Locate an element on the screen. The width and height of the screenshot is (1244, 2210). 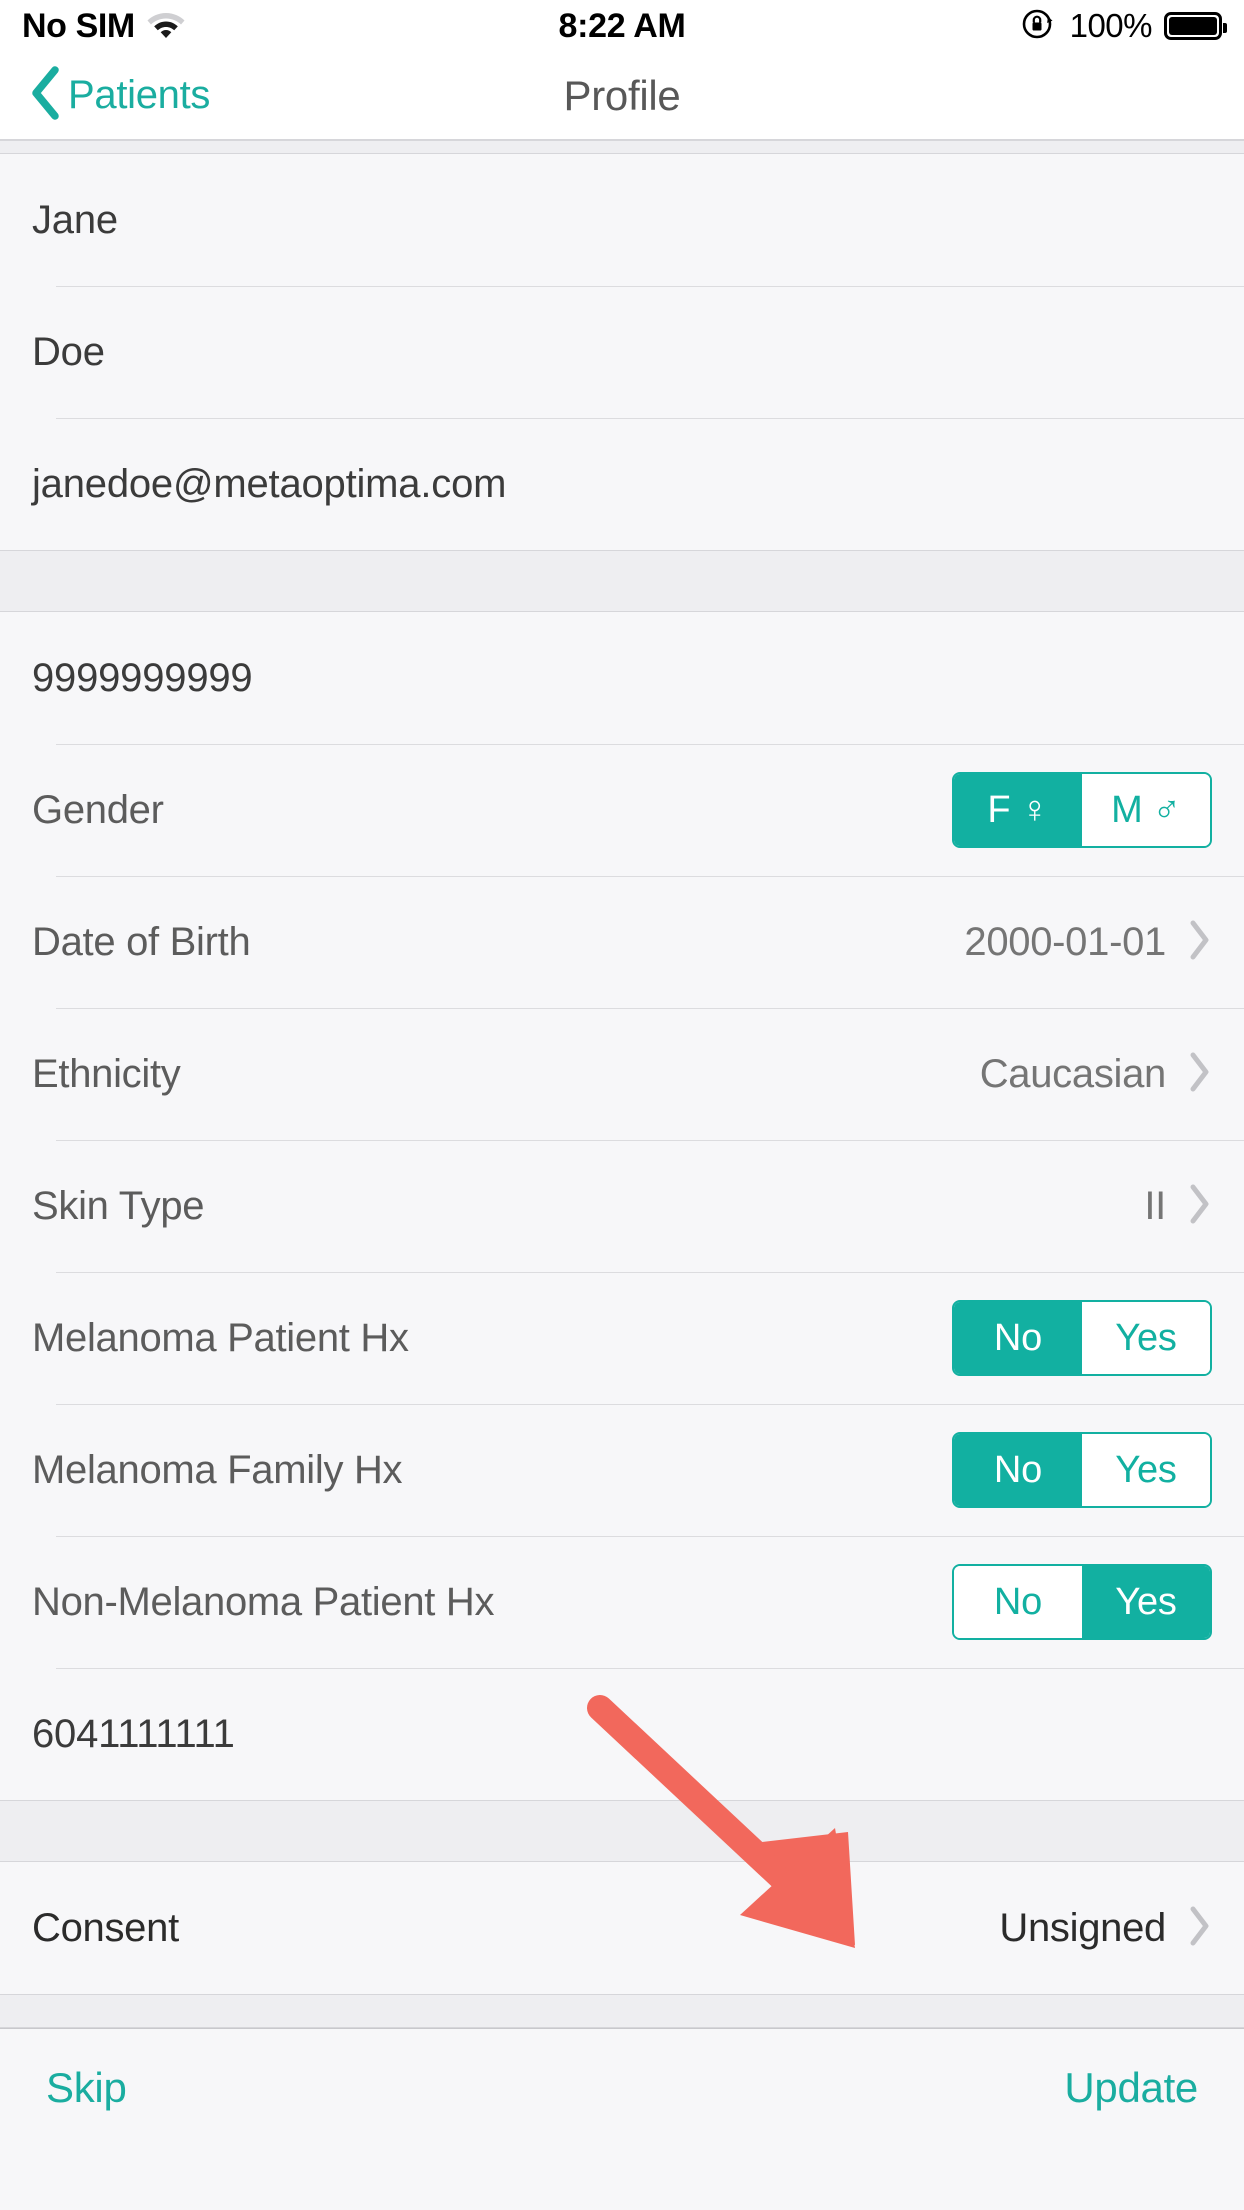
back-button-label: Patients is located at coordinates (139, 95).